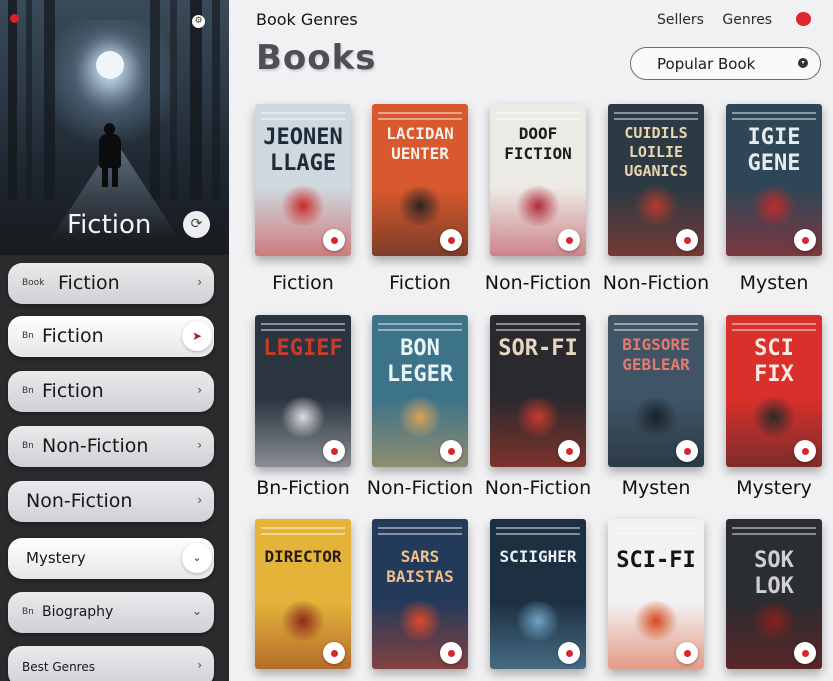 The height and width of the screenshot is (681, 833). I want to click on cursor-icon: ➤, so click(197, 336).